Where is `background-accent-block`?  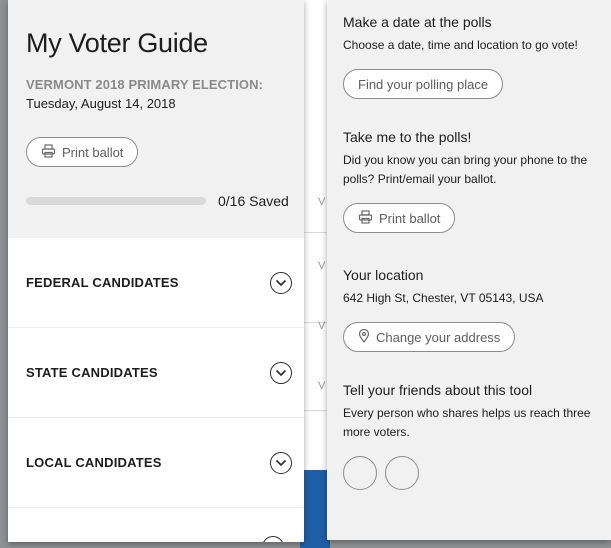
background-accent-block is located at coordinates (315, 509).